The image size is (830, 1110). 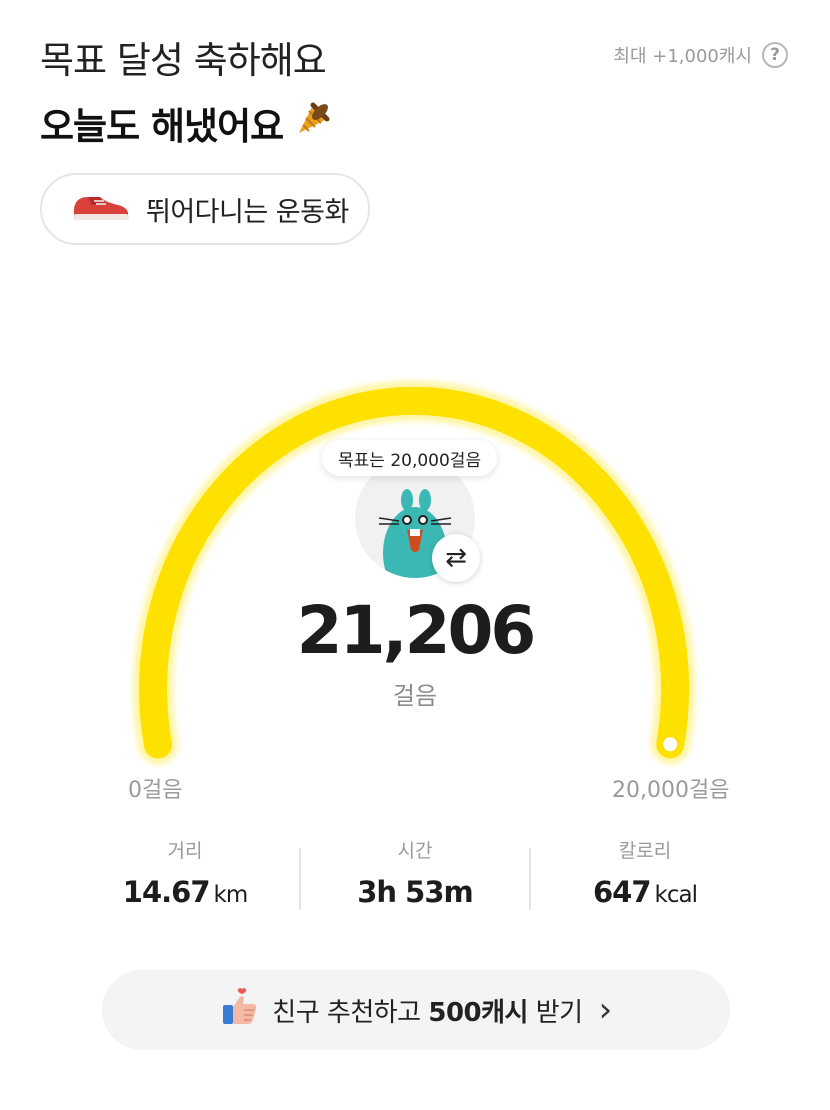 What do you see at coordinates (183, 60) in the screenshot?
I see `page-title: 목표 달성 축하해요` at bounding box center [183, 60].